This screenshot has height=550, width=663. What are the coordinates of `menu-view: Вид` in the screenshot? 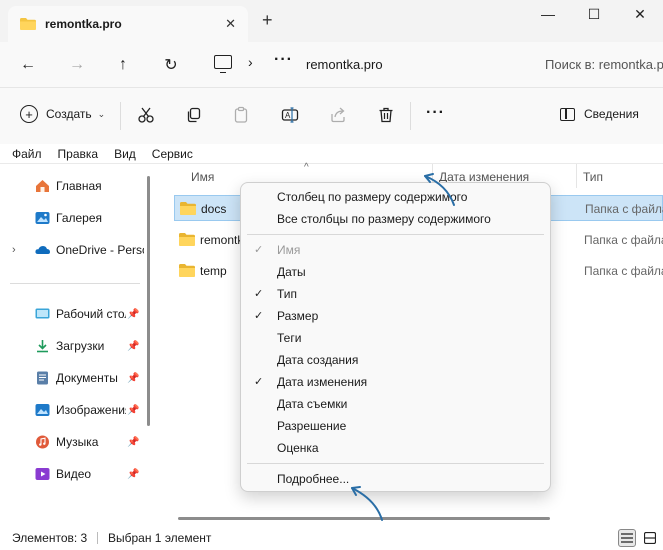 It's located at (125, 154).